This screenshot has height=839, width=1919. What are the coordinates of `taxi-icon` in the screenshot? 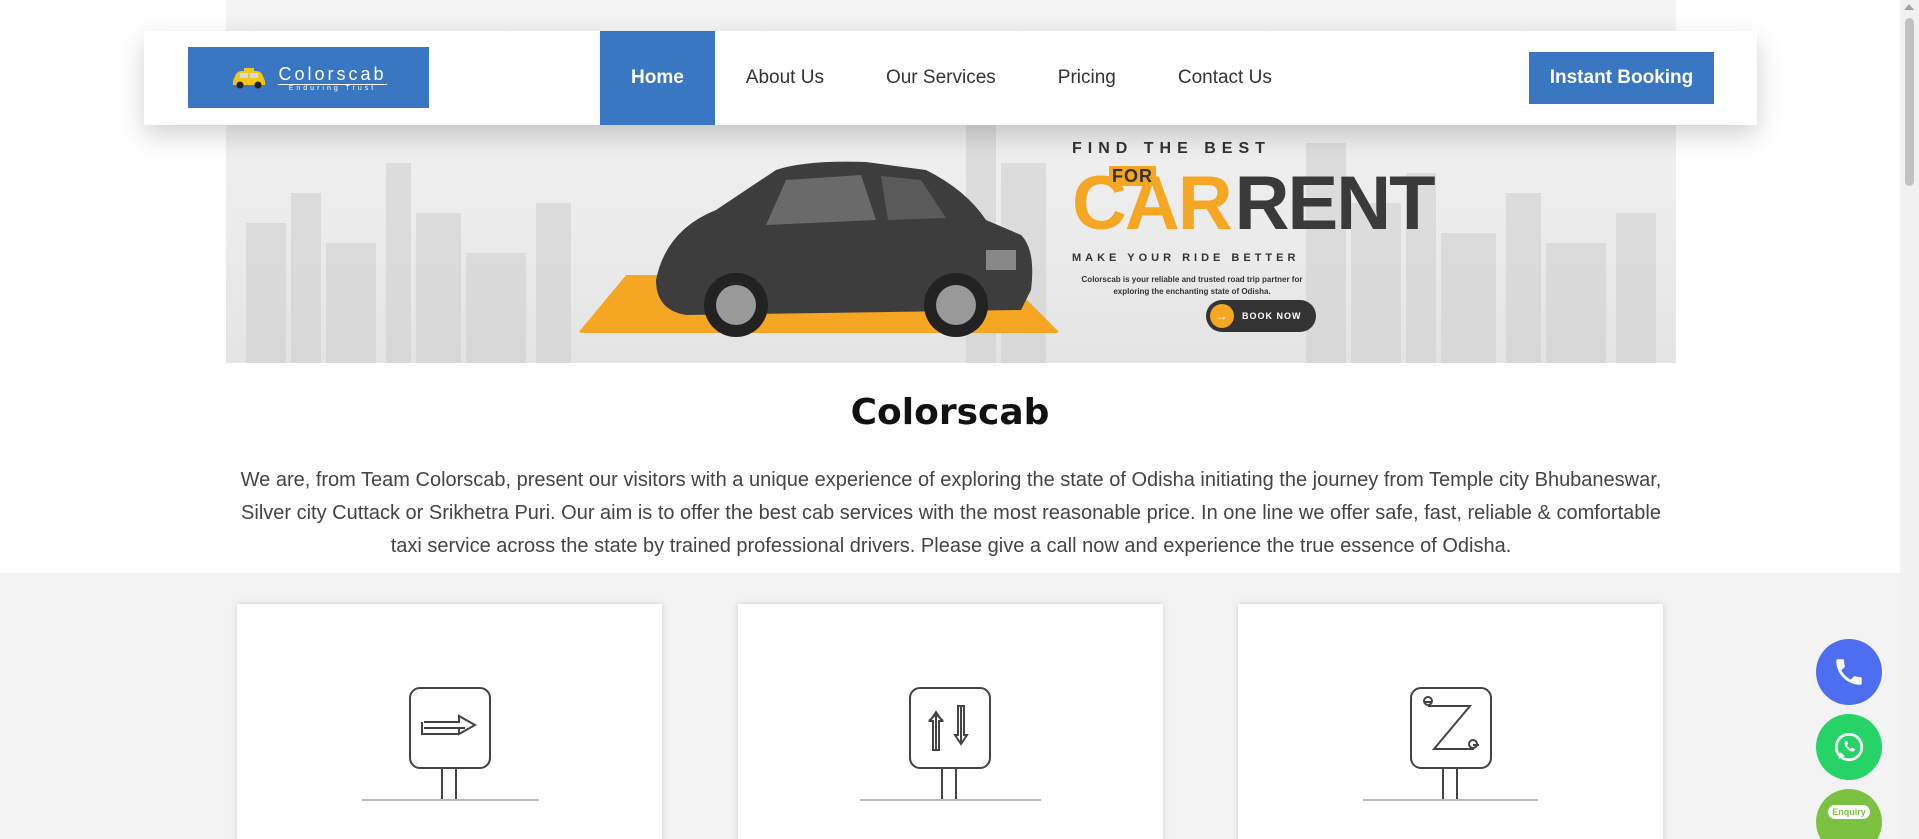 It's located at (249, 77).